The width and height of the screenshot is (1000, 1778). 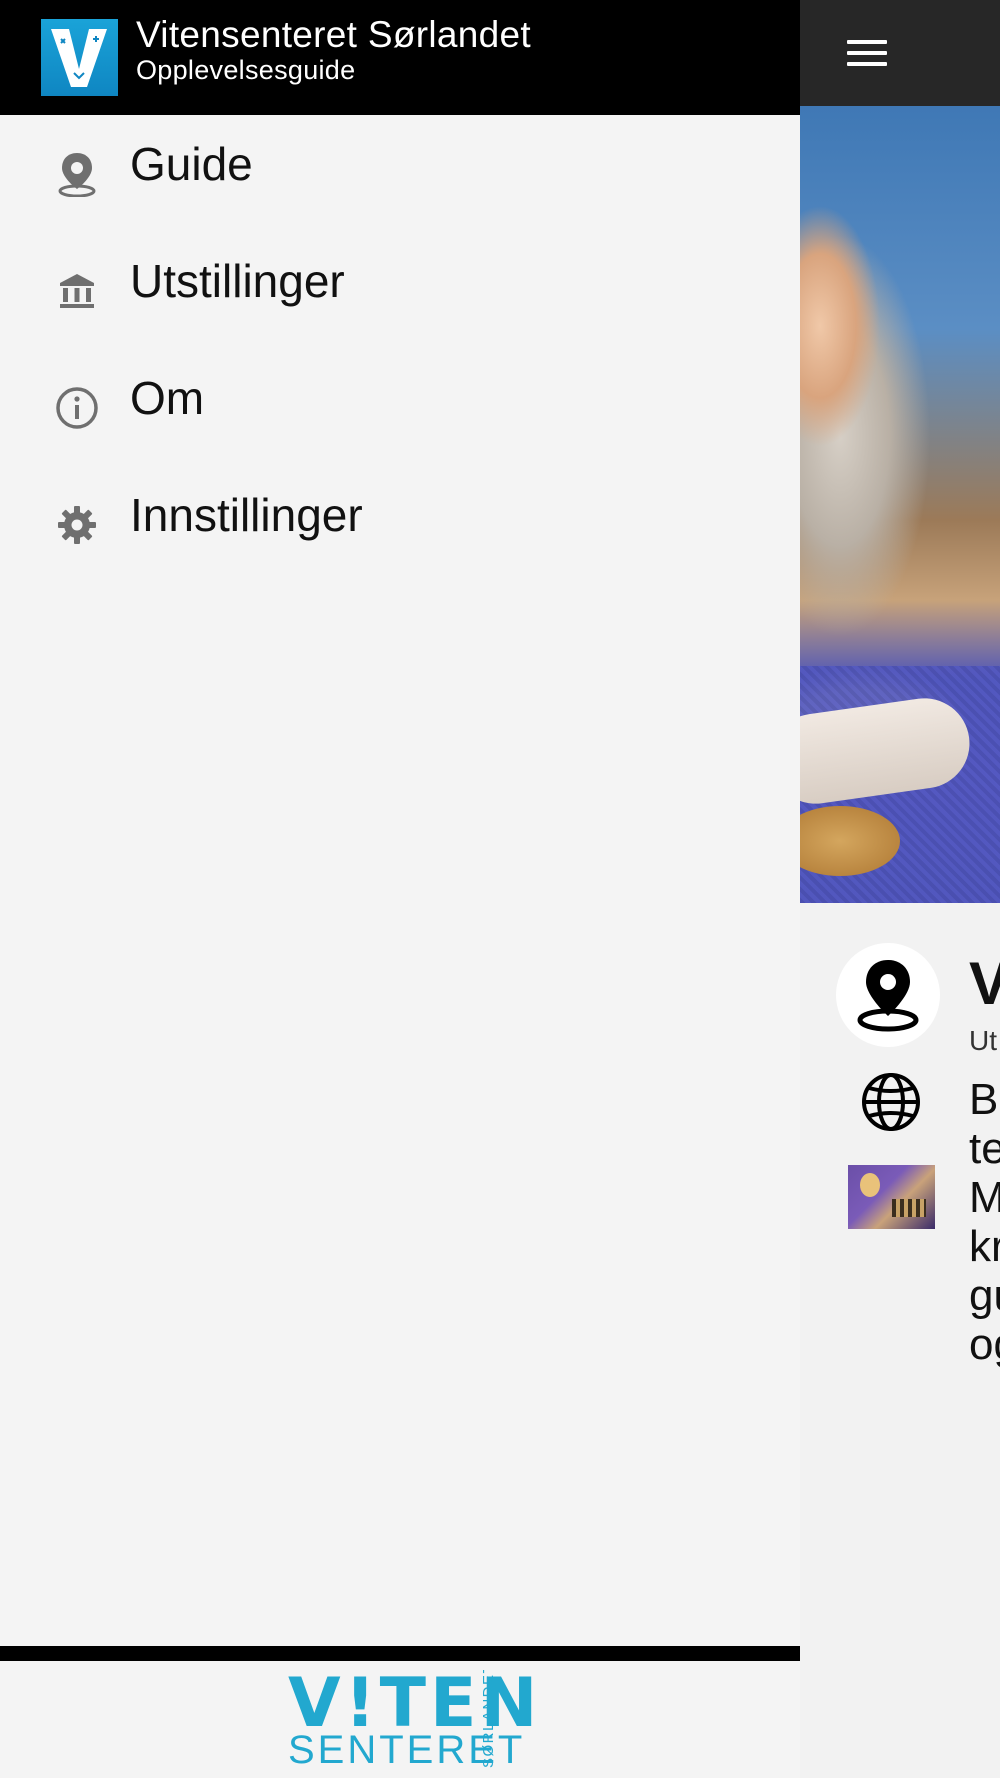 I want to click on info-icon, so click(x=77, y=408).